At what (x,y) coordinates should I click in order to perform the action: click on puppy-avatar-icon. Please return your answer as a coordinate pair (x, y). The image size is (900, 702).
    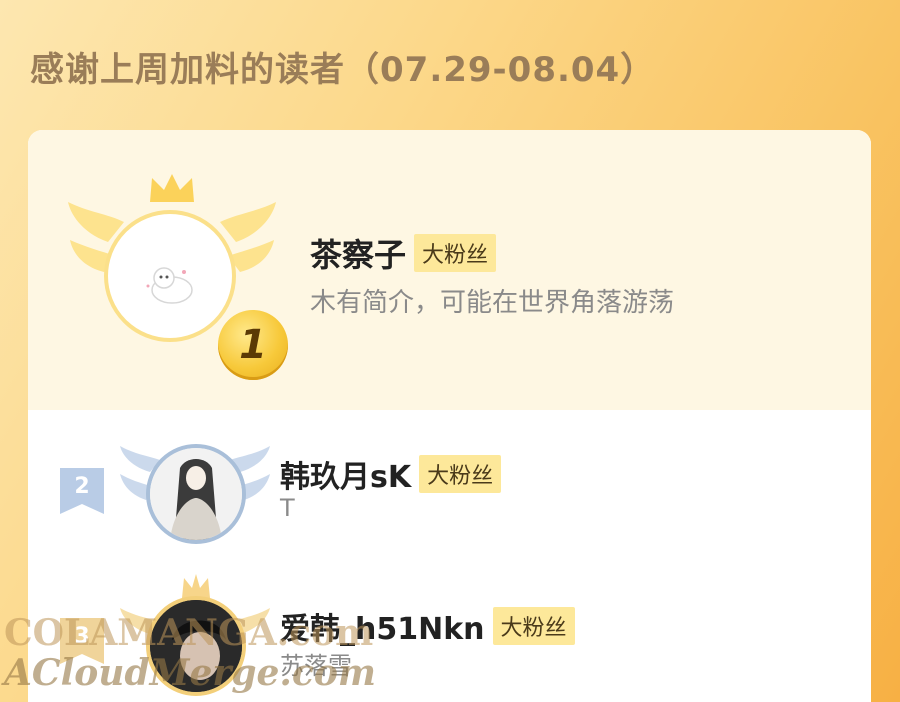
    Looking at the image, I should click on (169, 285).